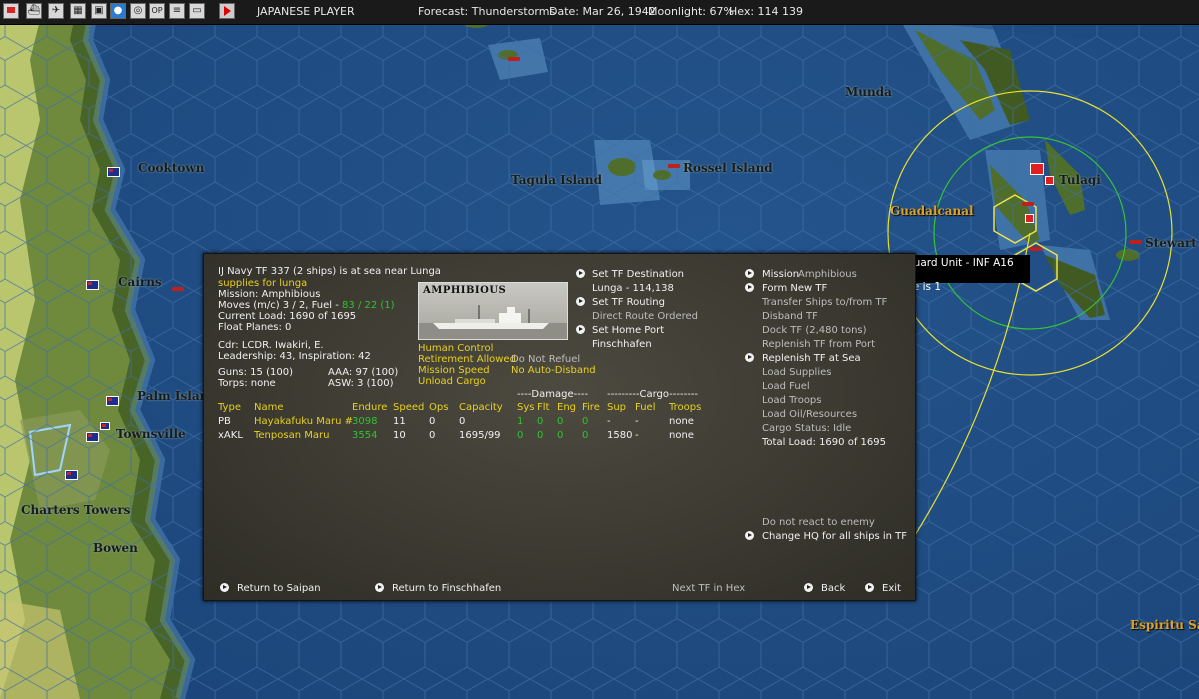  Describe the element at coordinates (796, 373) in the screenshot. I see `load-supplies-button: Load Supplies` at that location.